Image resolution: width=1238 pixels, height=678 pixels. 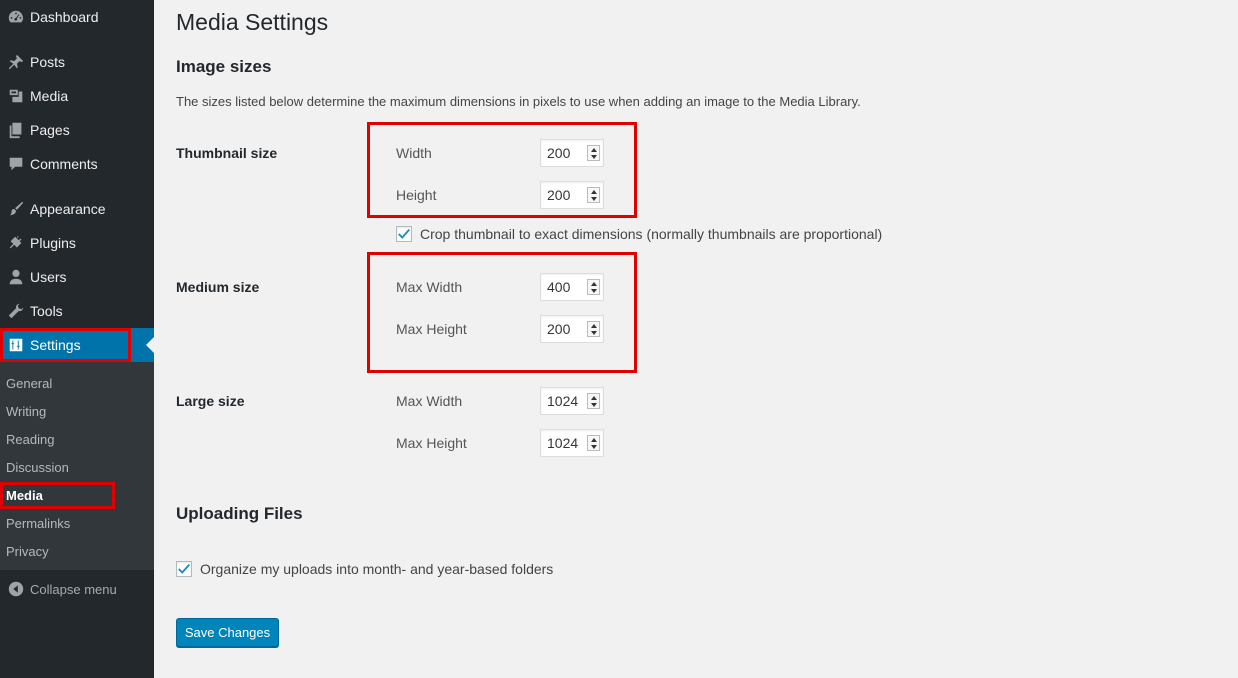 I want to click on sidebar-item-tools: Tools, so click(x=77, y=311).